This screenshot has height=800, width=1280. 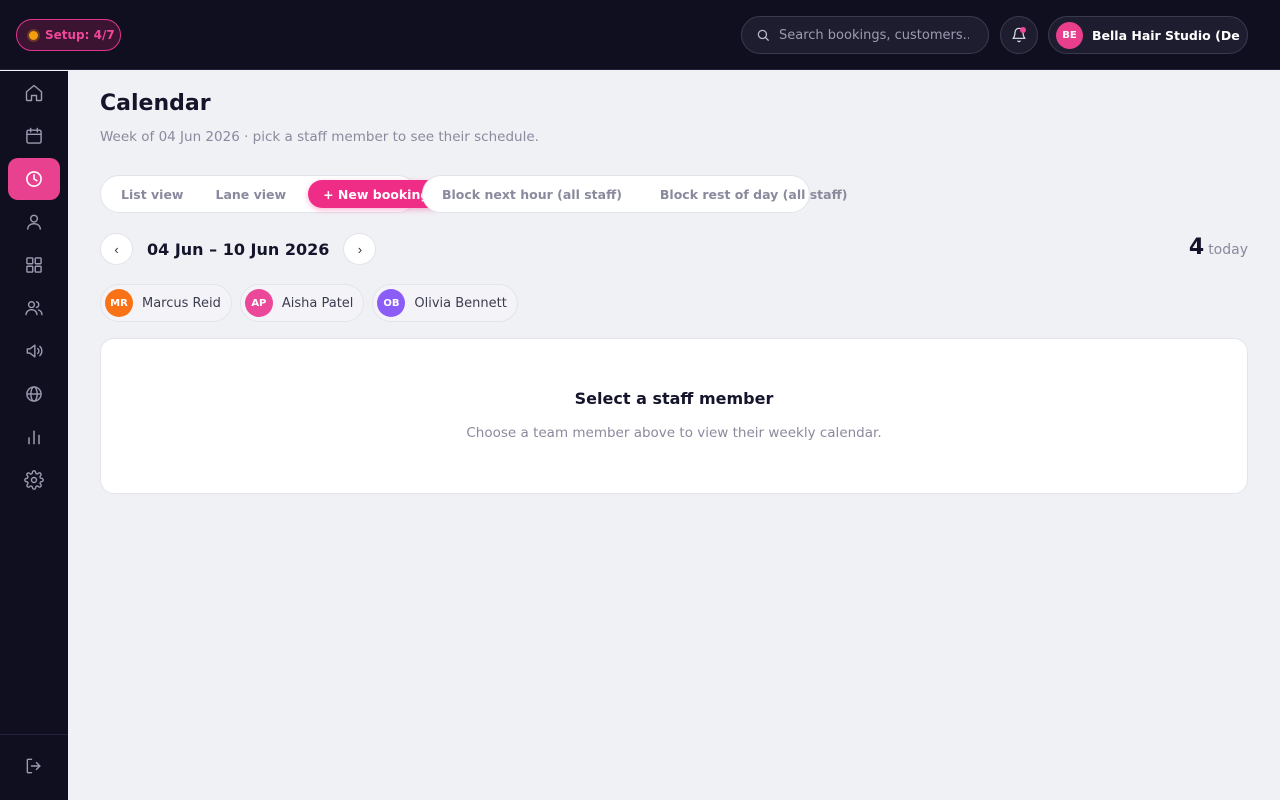 I want to click on clock-icon, so click(x=34, y=179).